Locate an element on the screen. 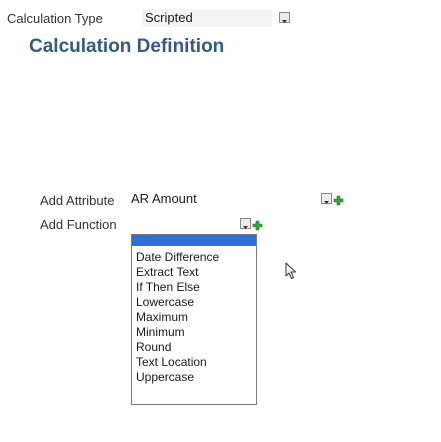 The width and height of the screenshot is (441, 442). add-function-label: Add Function is located at coordinates (78, 224).